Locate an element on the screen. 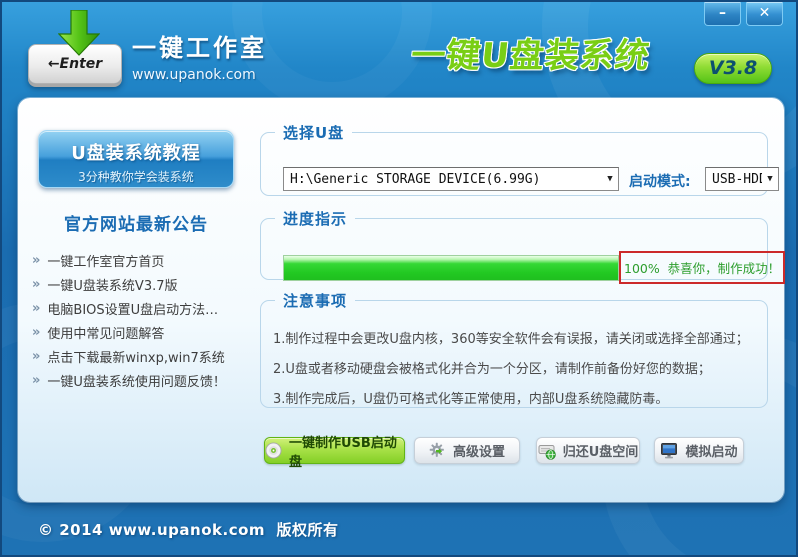 Image resolution: width=798 pixels, height=557 pixels. boot-mode-value: USB-HDD is located at coordinates (737, 179).